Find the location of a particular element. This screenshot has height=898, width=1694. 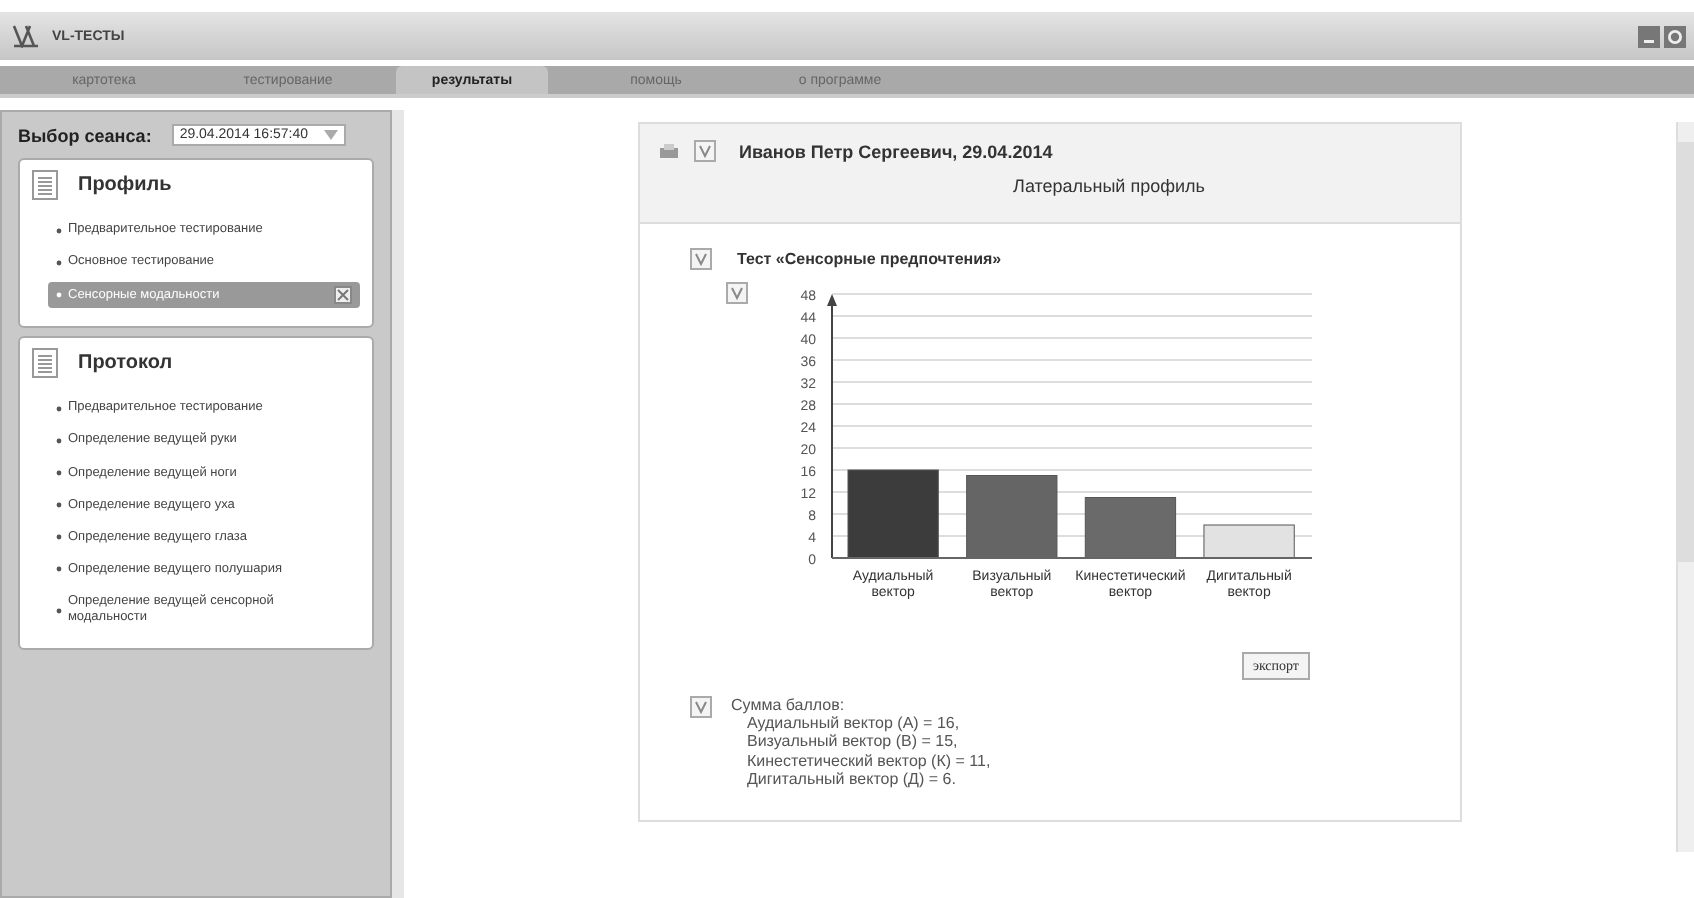

sum-line: Визуальный вектор (В) = 15, is located at coordinates (852, 742).